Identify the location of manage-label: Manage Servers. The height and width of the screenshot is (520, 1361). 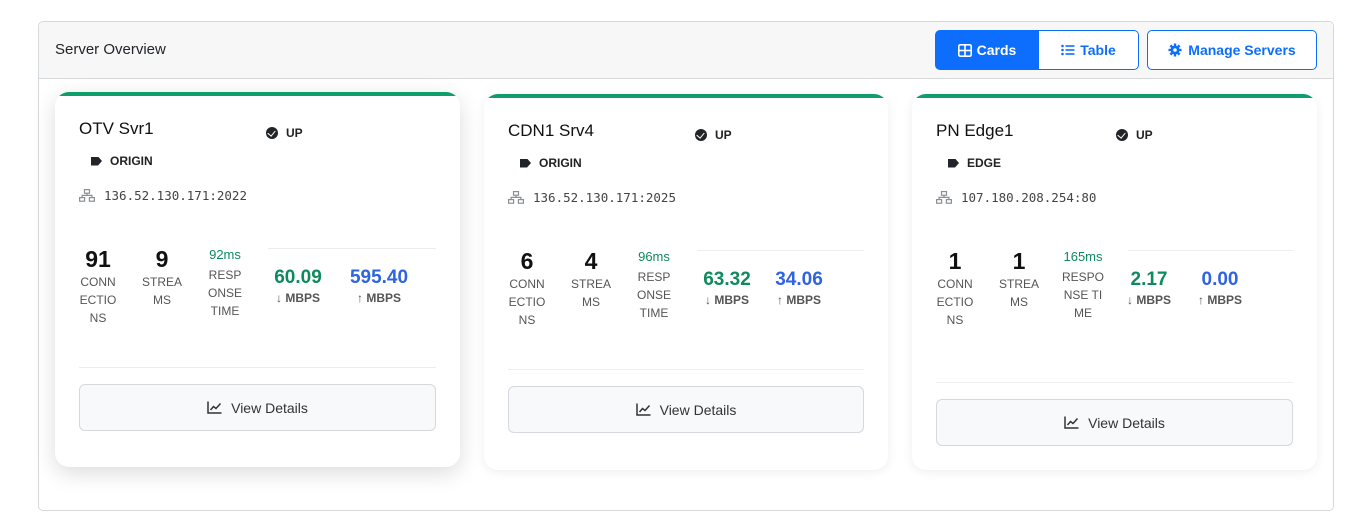
(1242, 50).